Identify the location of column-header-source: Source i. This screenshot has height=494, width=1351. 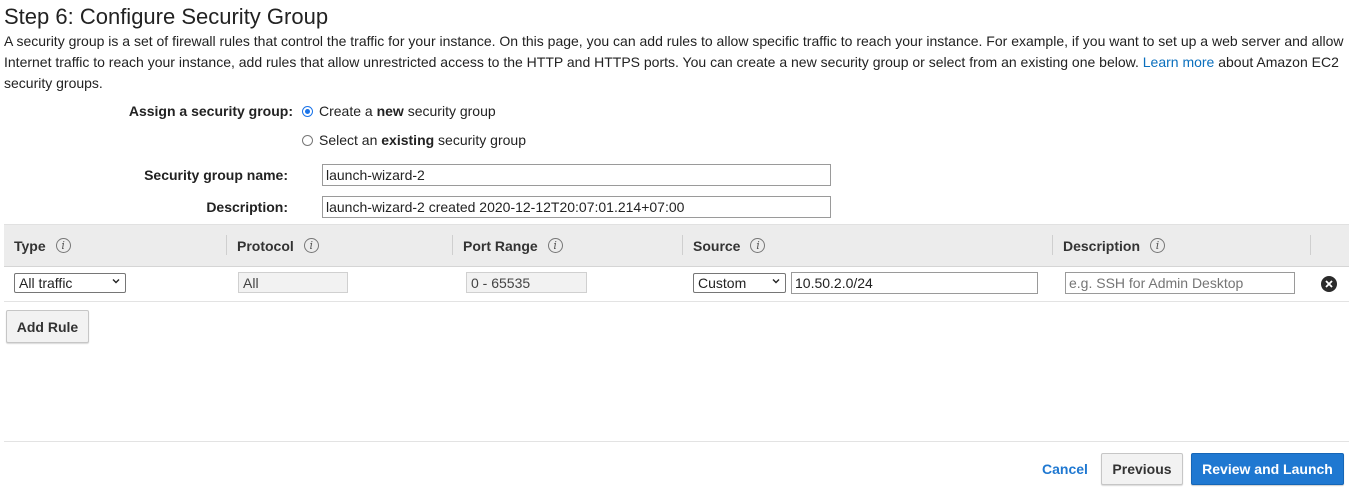
(868, 245).